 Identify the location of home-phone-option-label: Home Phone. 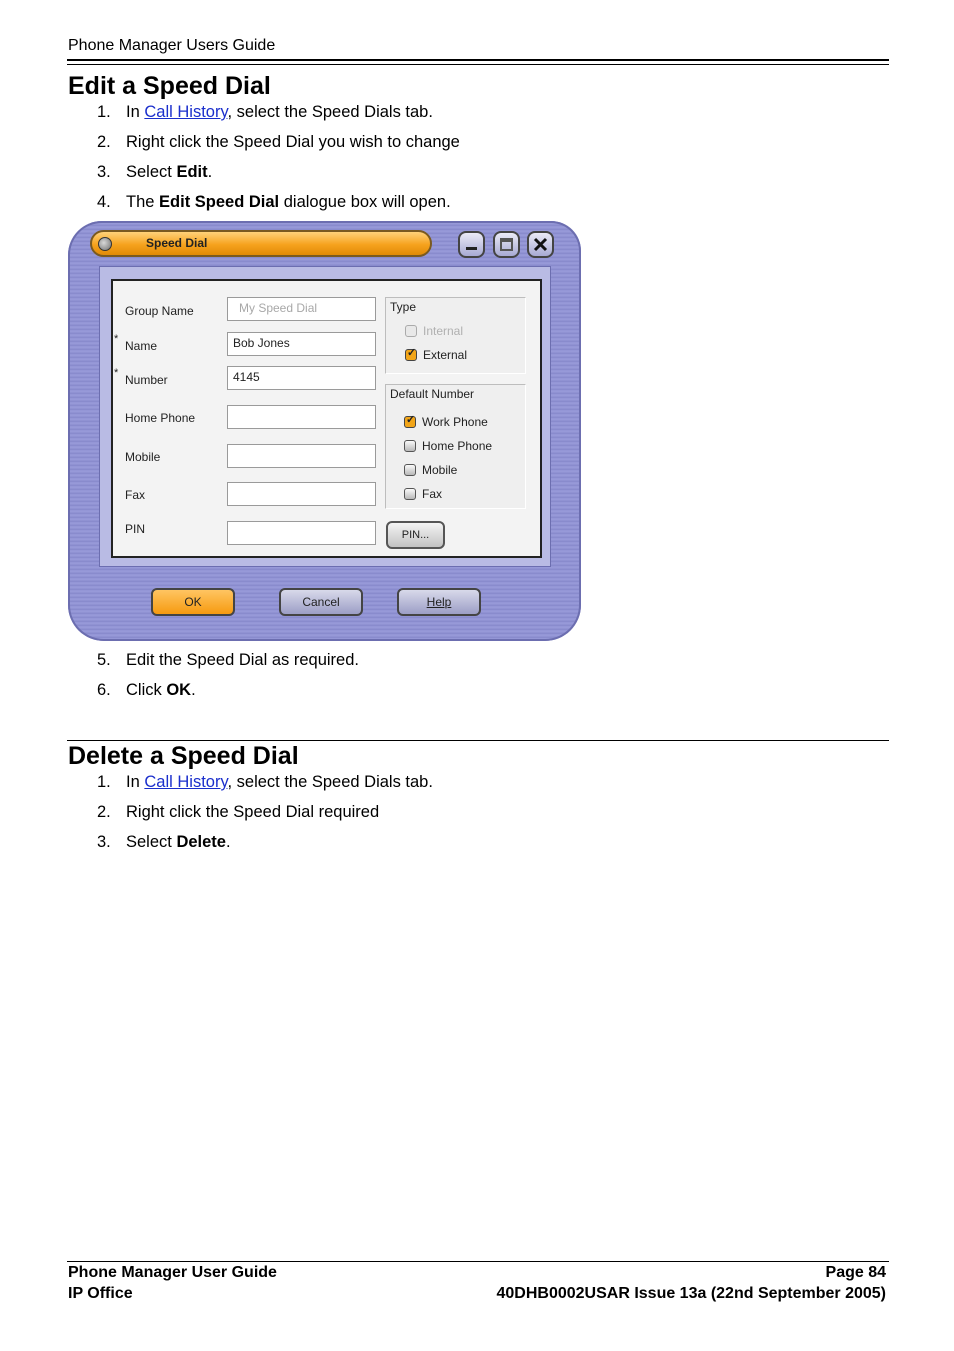
(457, 446).